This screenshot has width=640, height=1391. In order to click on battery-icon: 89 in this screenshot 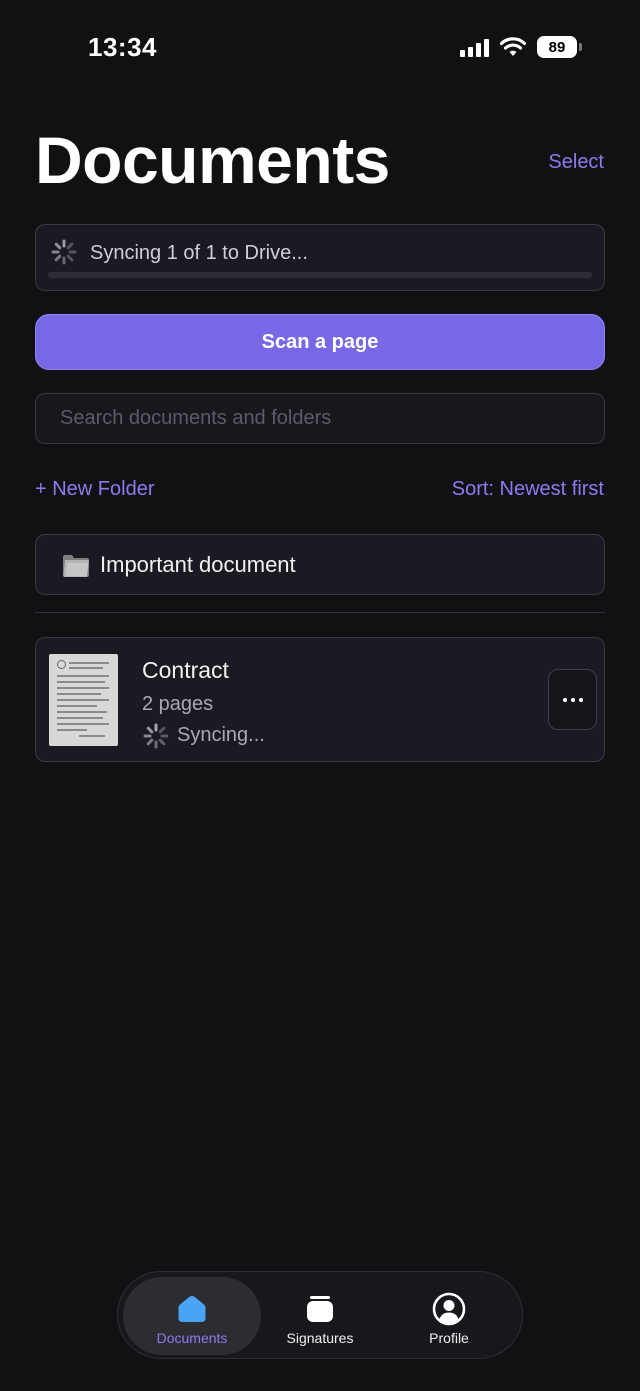, I will do `click(559, 47)`.